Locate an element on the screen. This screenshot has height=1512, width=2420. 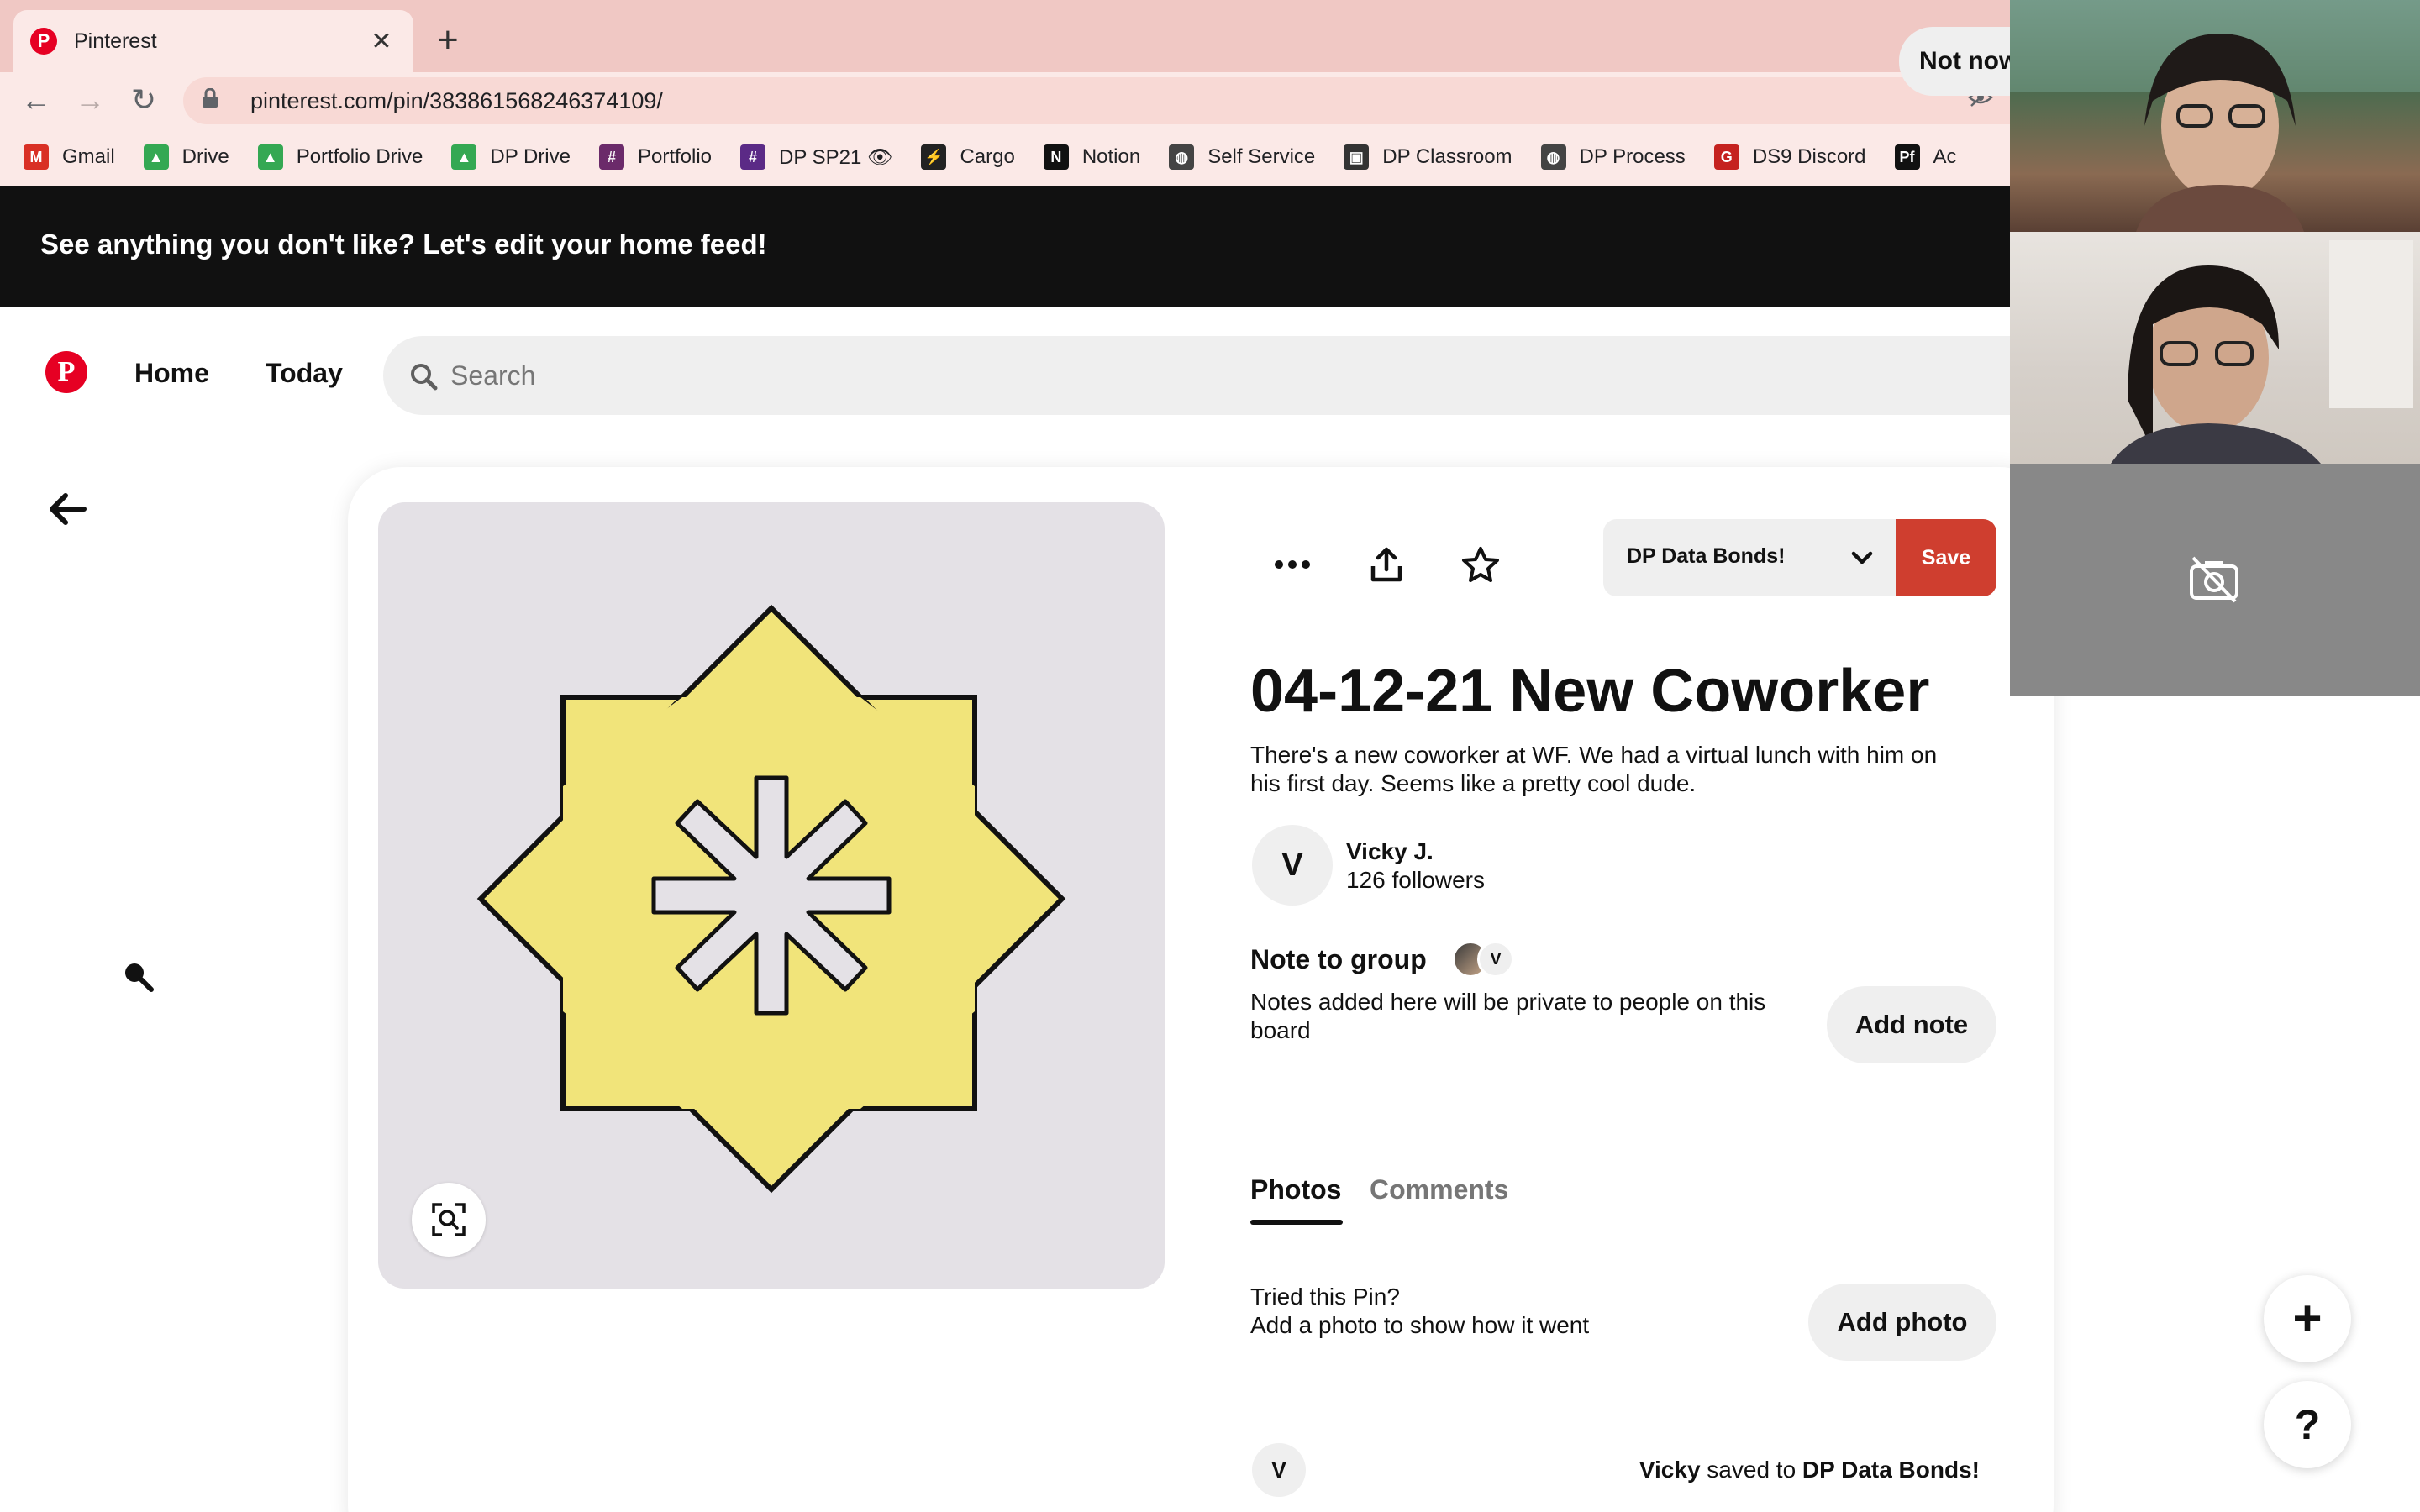
help-button: ? is located at coordinates (2307, 1424).